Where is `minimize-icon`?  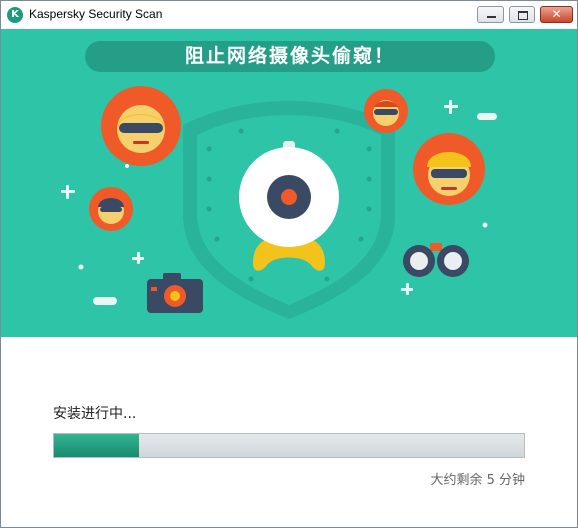 minimize-icon is located at coordinates (491, 17).